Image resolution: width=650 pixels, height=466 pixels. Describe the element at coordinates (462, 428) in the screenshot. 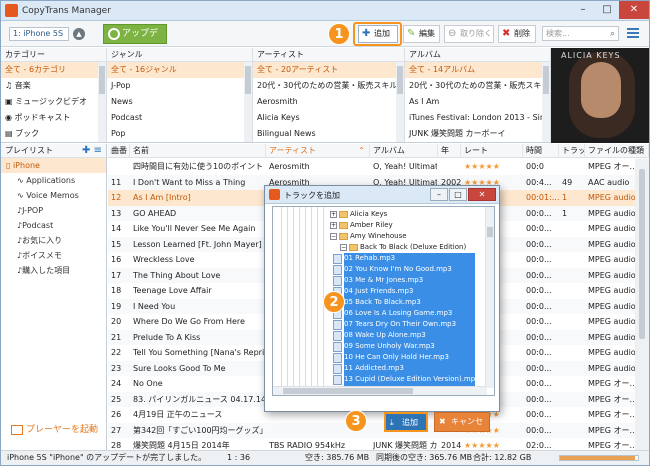

I see `dialog-cancel-button: ✖ キャンセル` at that location.